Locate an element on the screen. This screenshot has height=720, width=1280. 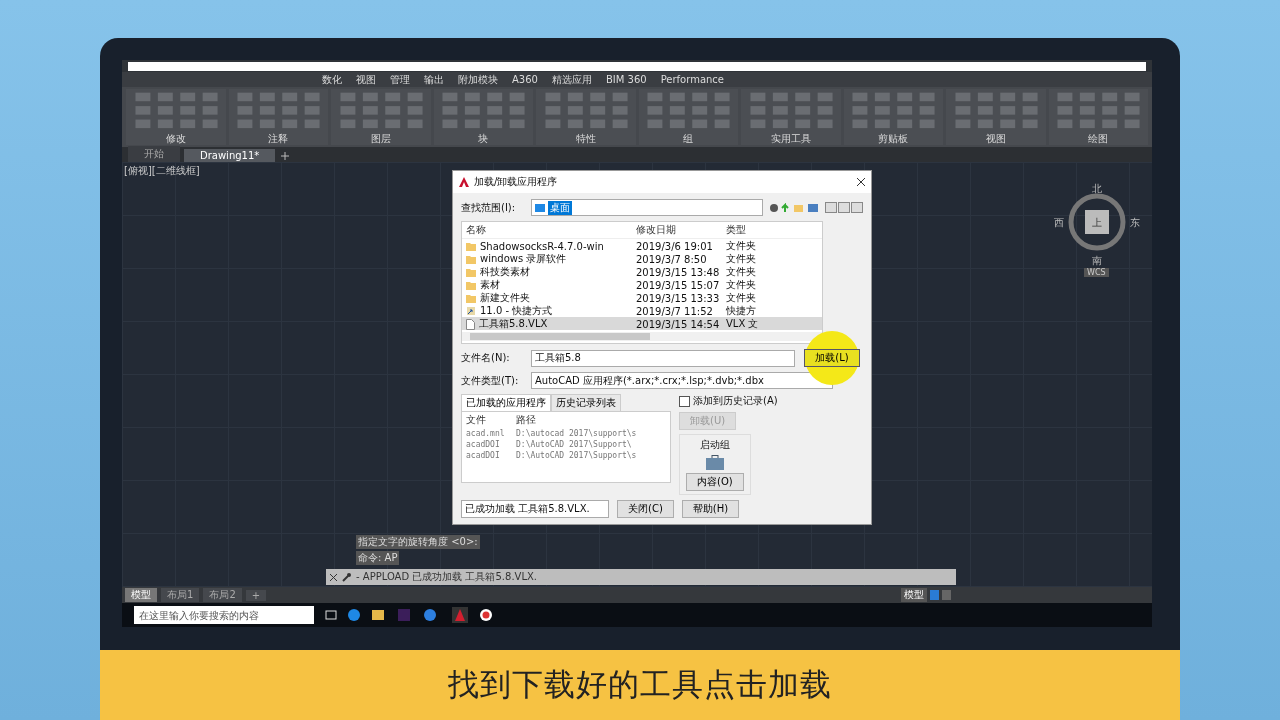
app-path: D:\AutoCAD 2017\Support\s is located at coordinates (591, 455).